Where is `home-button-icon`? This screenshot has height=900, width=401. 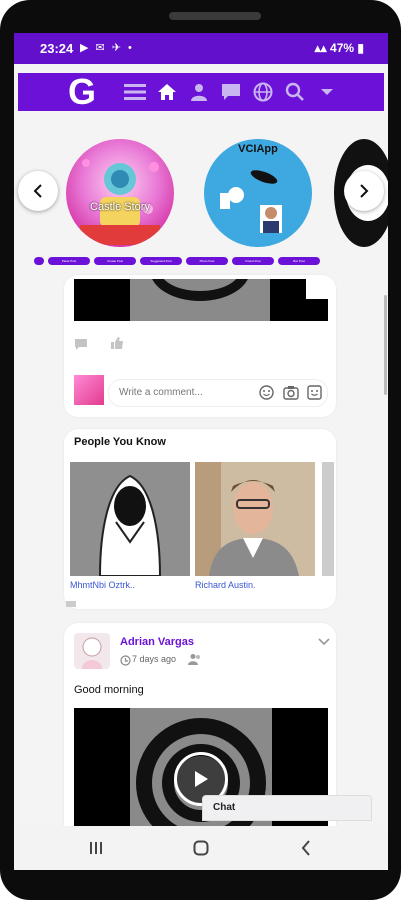 home-button-icon is located at coordinates (201, 848).